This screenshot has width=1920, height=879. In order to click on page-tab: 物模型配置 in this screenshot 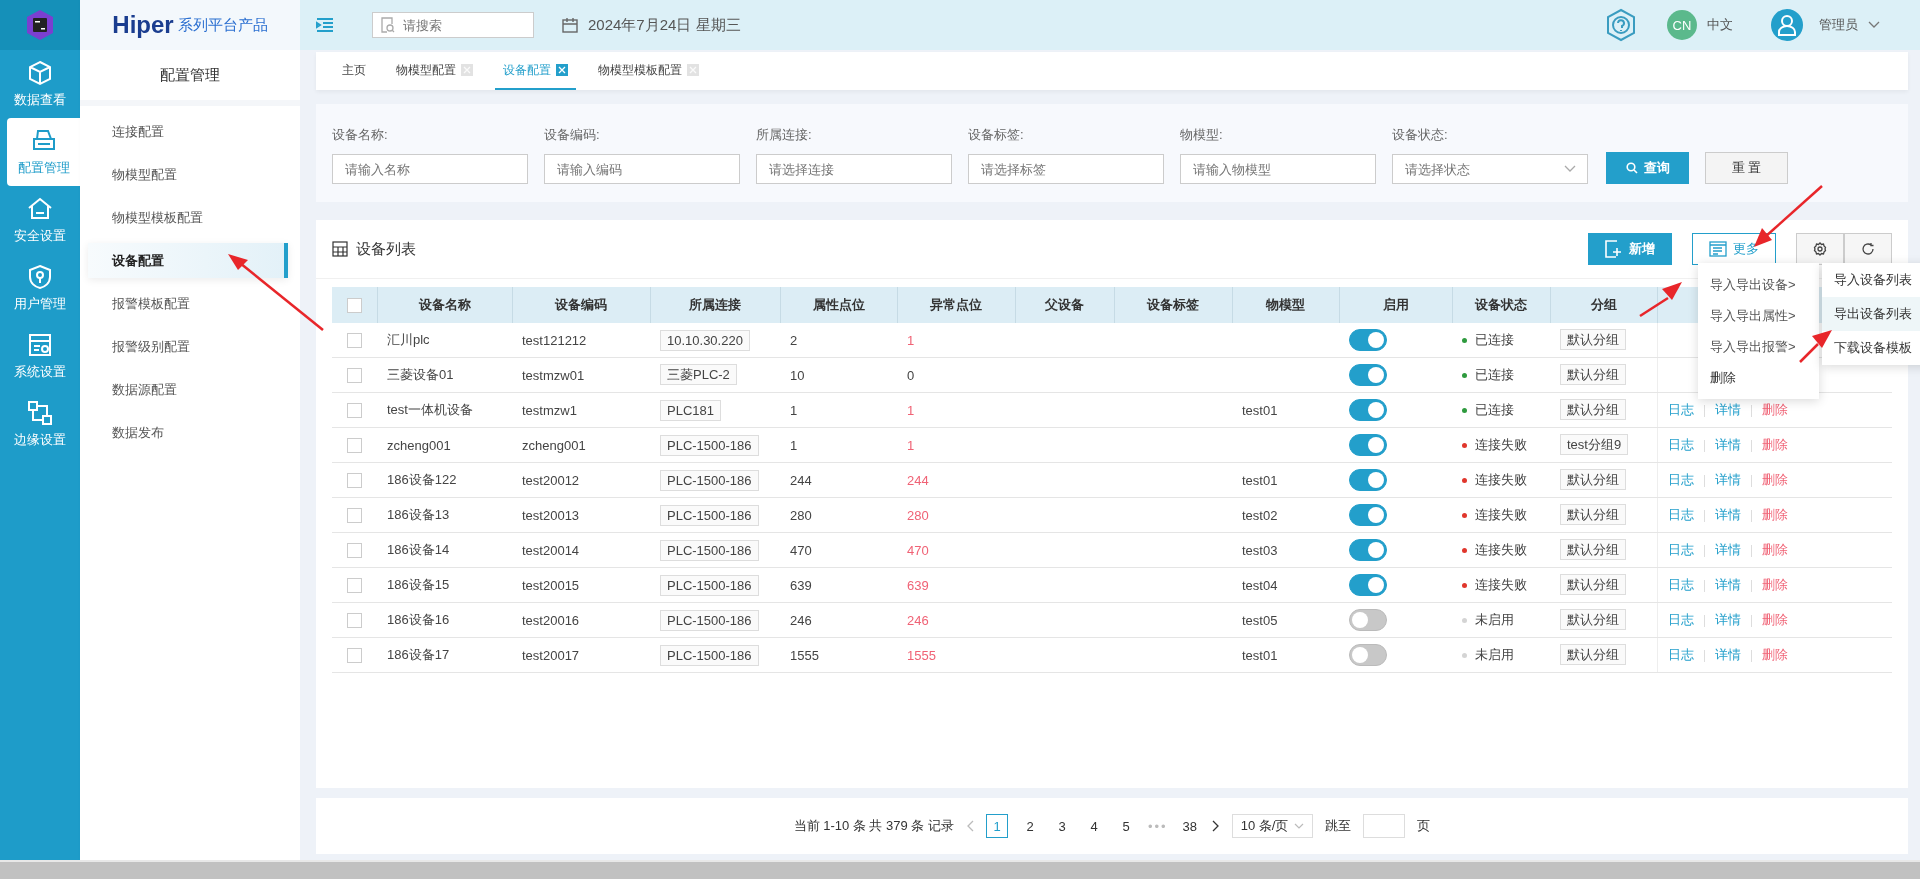, I will do `click(434, 71)`.